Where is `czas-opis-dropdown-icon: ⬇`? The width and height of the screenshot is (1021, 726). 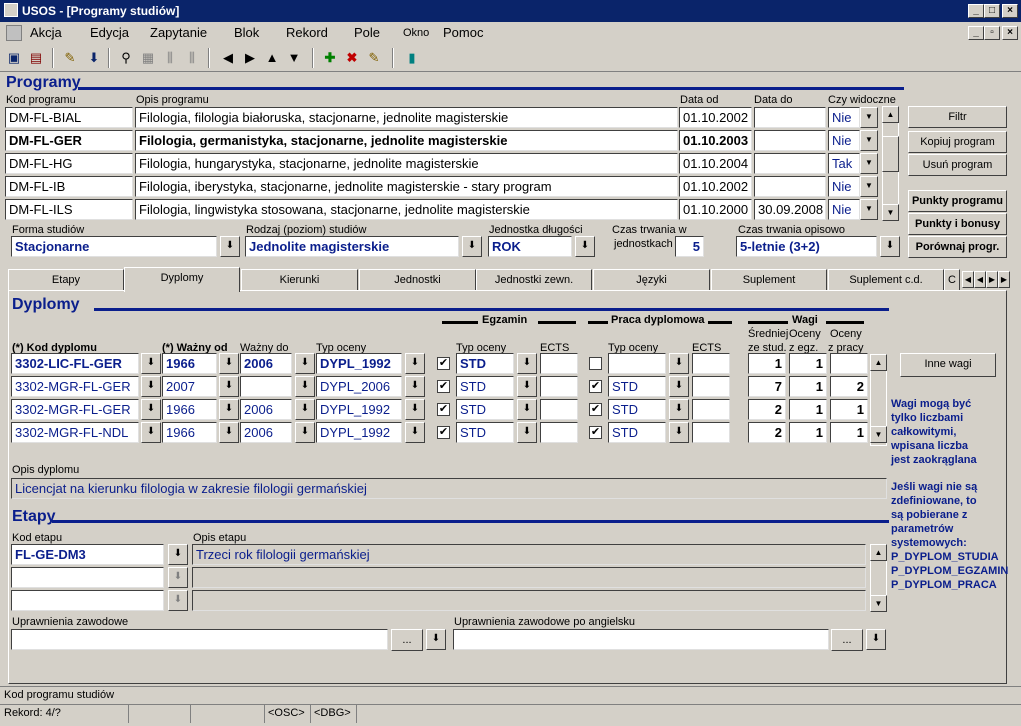
czas-opis-dropdown-icon: ⬇ is located at coordinates (890, 246).